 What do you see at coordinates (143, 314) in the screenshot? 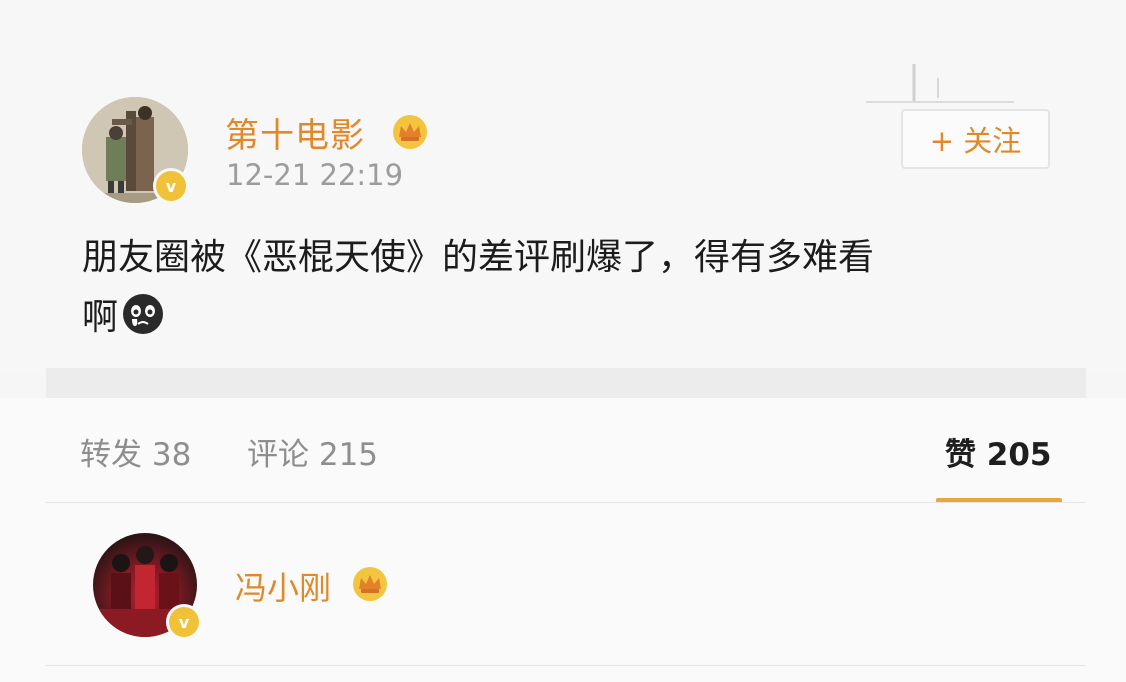
I see `crying-face-icon` at bounding box center [143, 314].